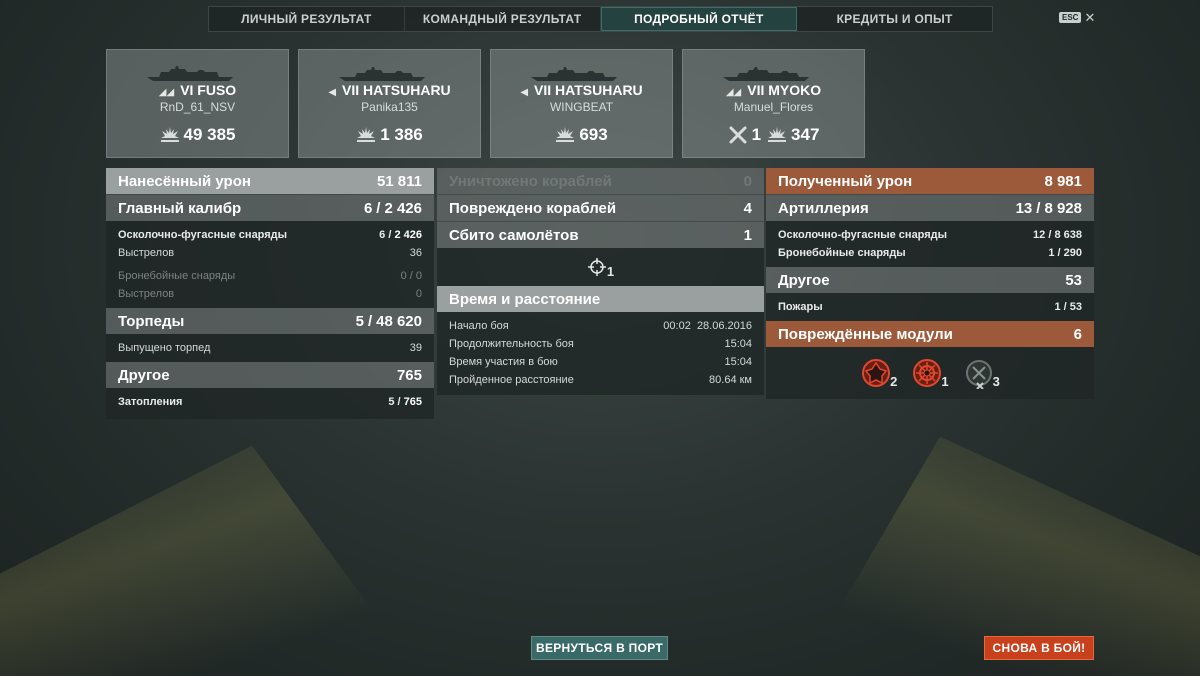  Describe the element at coordinates (270, 208) in the screenshot. I see `main-battery-row: Главный калибр 6/2 426` at that location.